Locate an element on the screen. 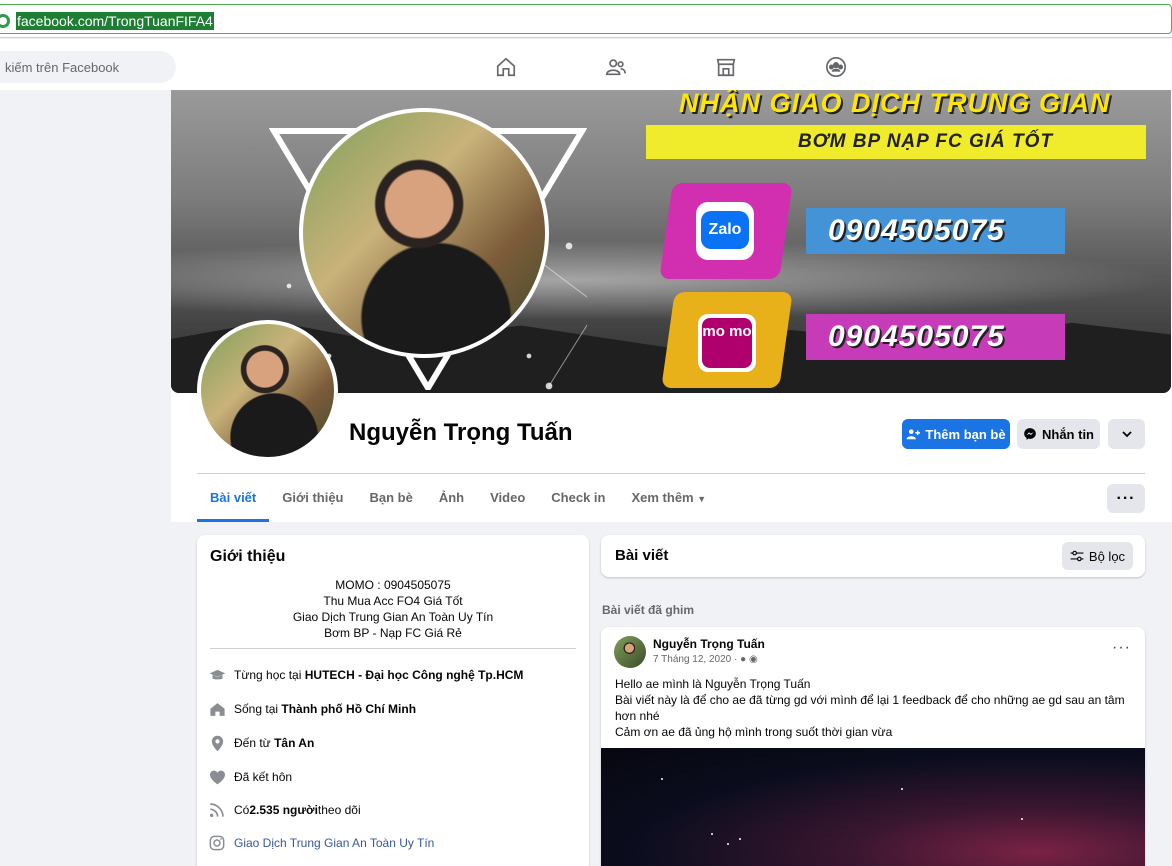 Image resolution: width=1172 pixels, height=866 pixels. tab-photos: Ảnh is located at coordinates (451, 499).